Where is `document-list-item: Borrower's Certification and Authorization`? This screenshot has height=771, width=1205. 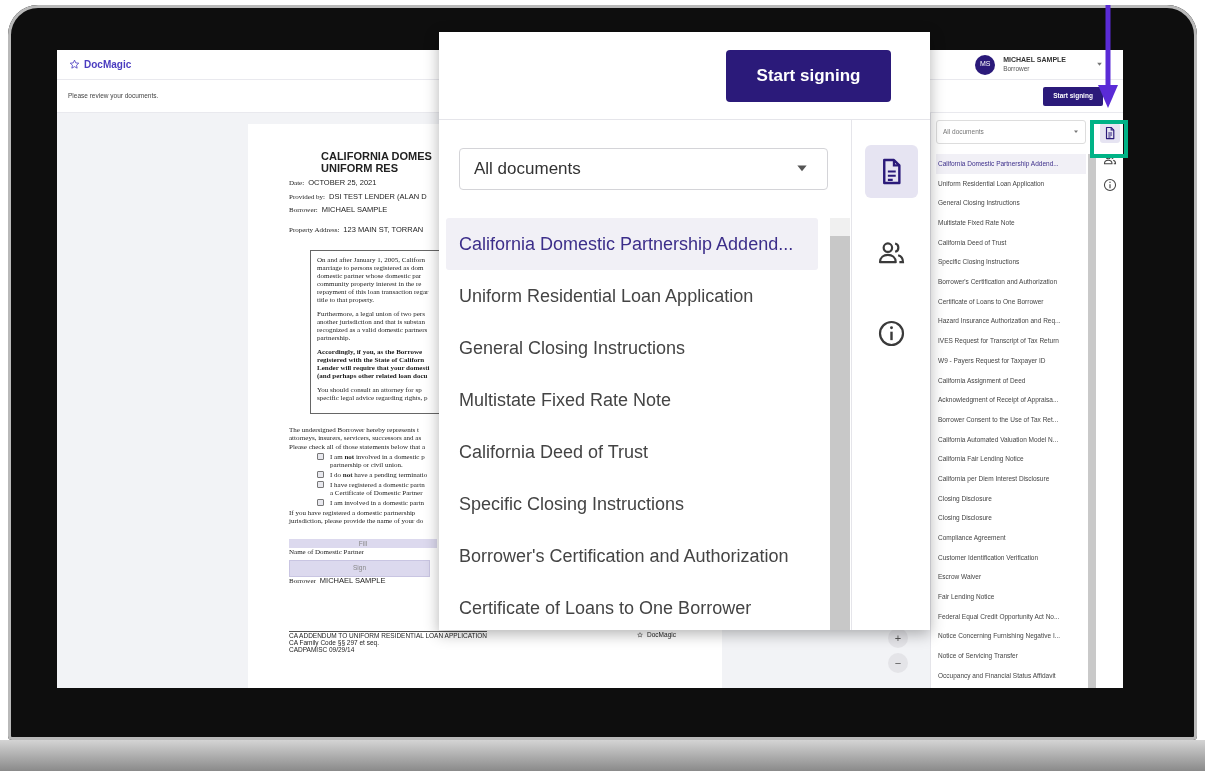 document-list-item: Borrower's Certification and Authorization is located at coordinates (632, 556).